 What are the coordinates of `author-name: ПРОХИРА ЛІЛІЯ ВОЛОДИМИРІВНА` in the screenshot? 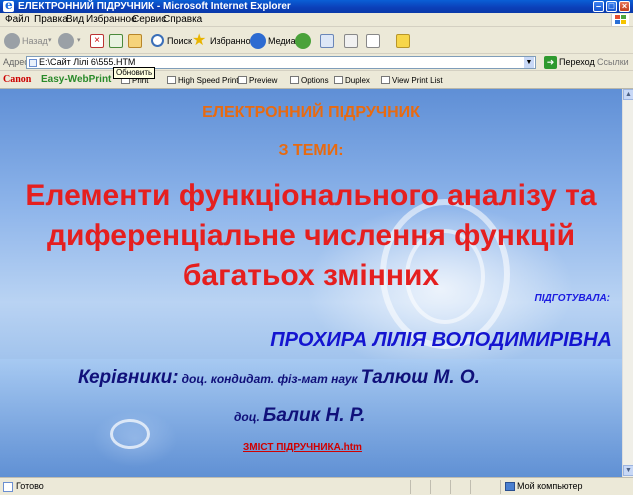 It's located at (441, 340).